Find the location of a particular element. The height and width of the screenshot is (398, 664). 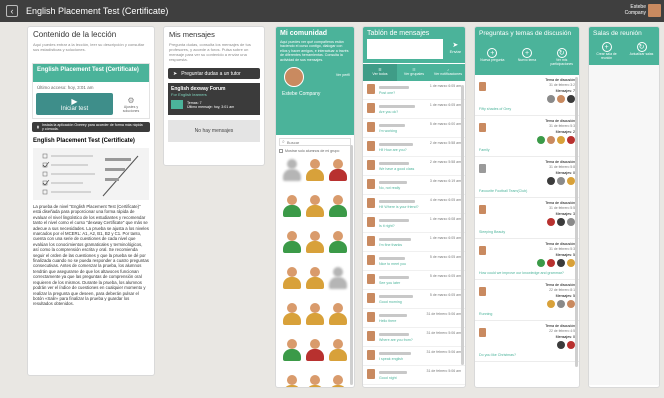

board-post: Good morning 5 de marzo 6:05 am is located at coordinates (414, 299).